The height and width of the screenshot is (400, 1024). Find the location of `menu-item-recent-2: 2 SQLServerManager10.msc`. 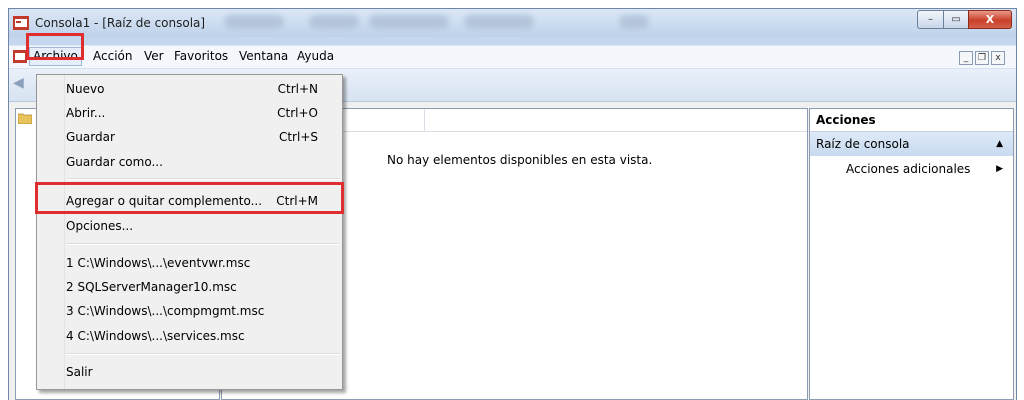

menu-item-recent-2: 2 SQLServerManager10.msc is located at coordinates (203, 287).